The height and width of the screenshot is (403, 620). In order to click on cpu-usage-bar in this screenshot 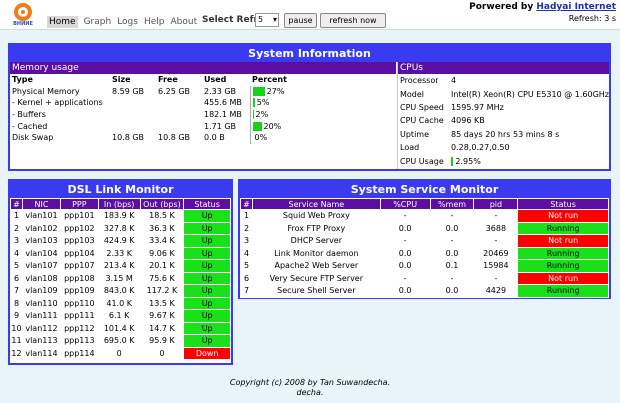, I will do `click(452, 161)`.